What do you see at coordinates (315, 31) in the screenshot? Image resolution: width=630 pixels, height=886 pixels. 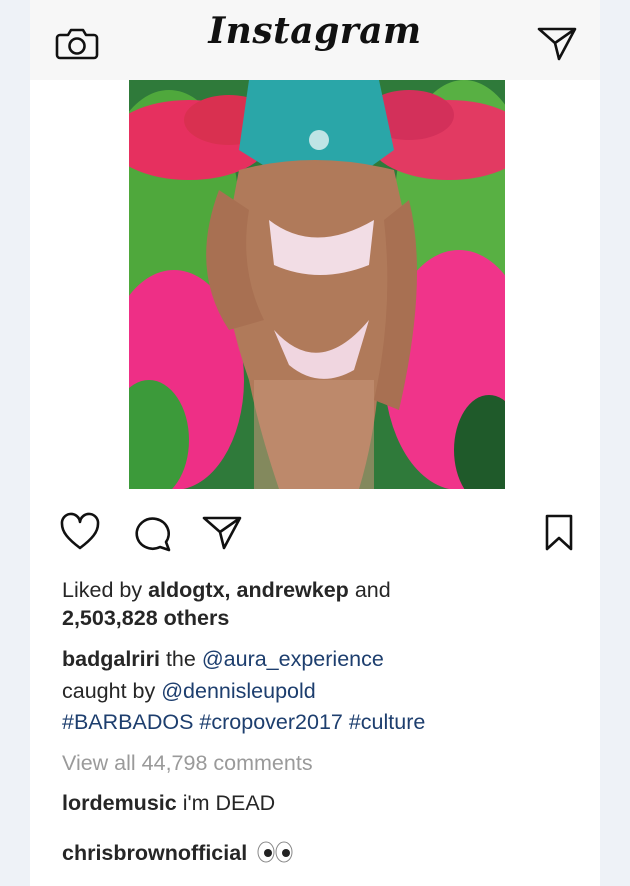 I see `app-logo: Instagram` at bounding box center [315, 31].